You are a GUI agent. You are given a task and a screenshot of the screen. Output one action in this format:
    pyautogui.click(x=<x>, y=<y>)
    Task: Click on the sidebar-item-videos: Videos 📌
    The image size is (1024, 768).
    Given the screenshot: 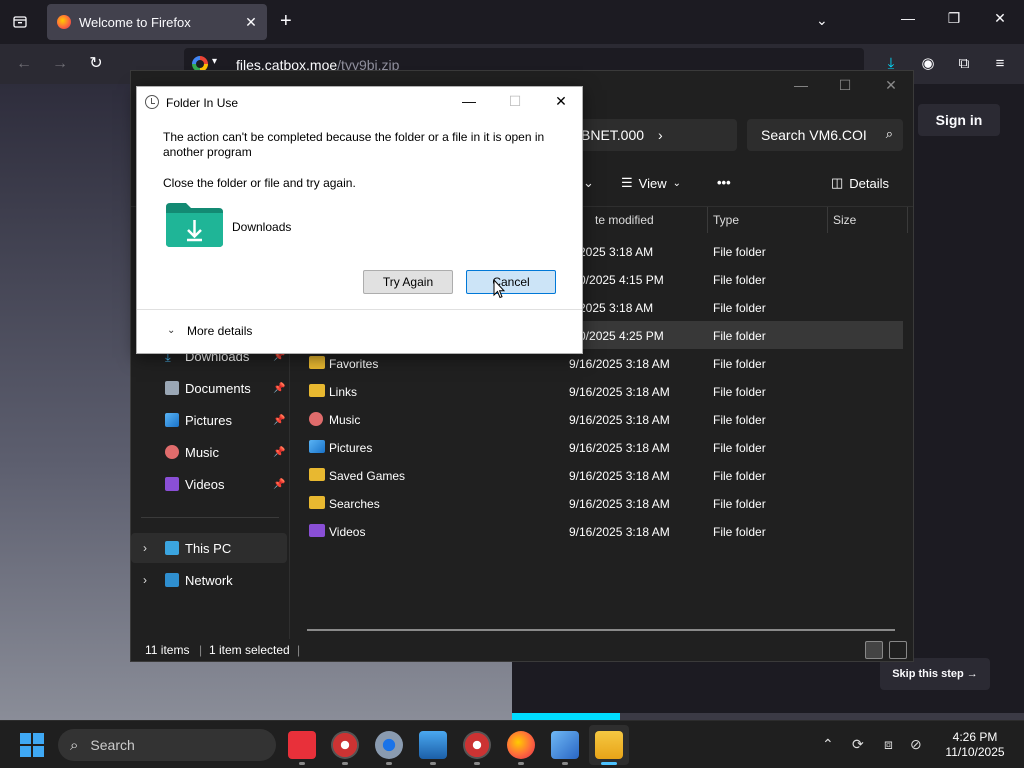 What is the action you would take?
    pyautogui.click(x=209, y=484)
    